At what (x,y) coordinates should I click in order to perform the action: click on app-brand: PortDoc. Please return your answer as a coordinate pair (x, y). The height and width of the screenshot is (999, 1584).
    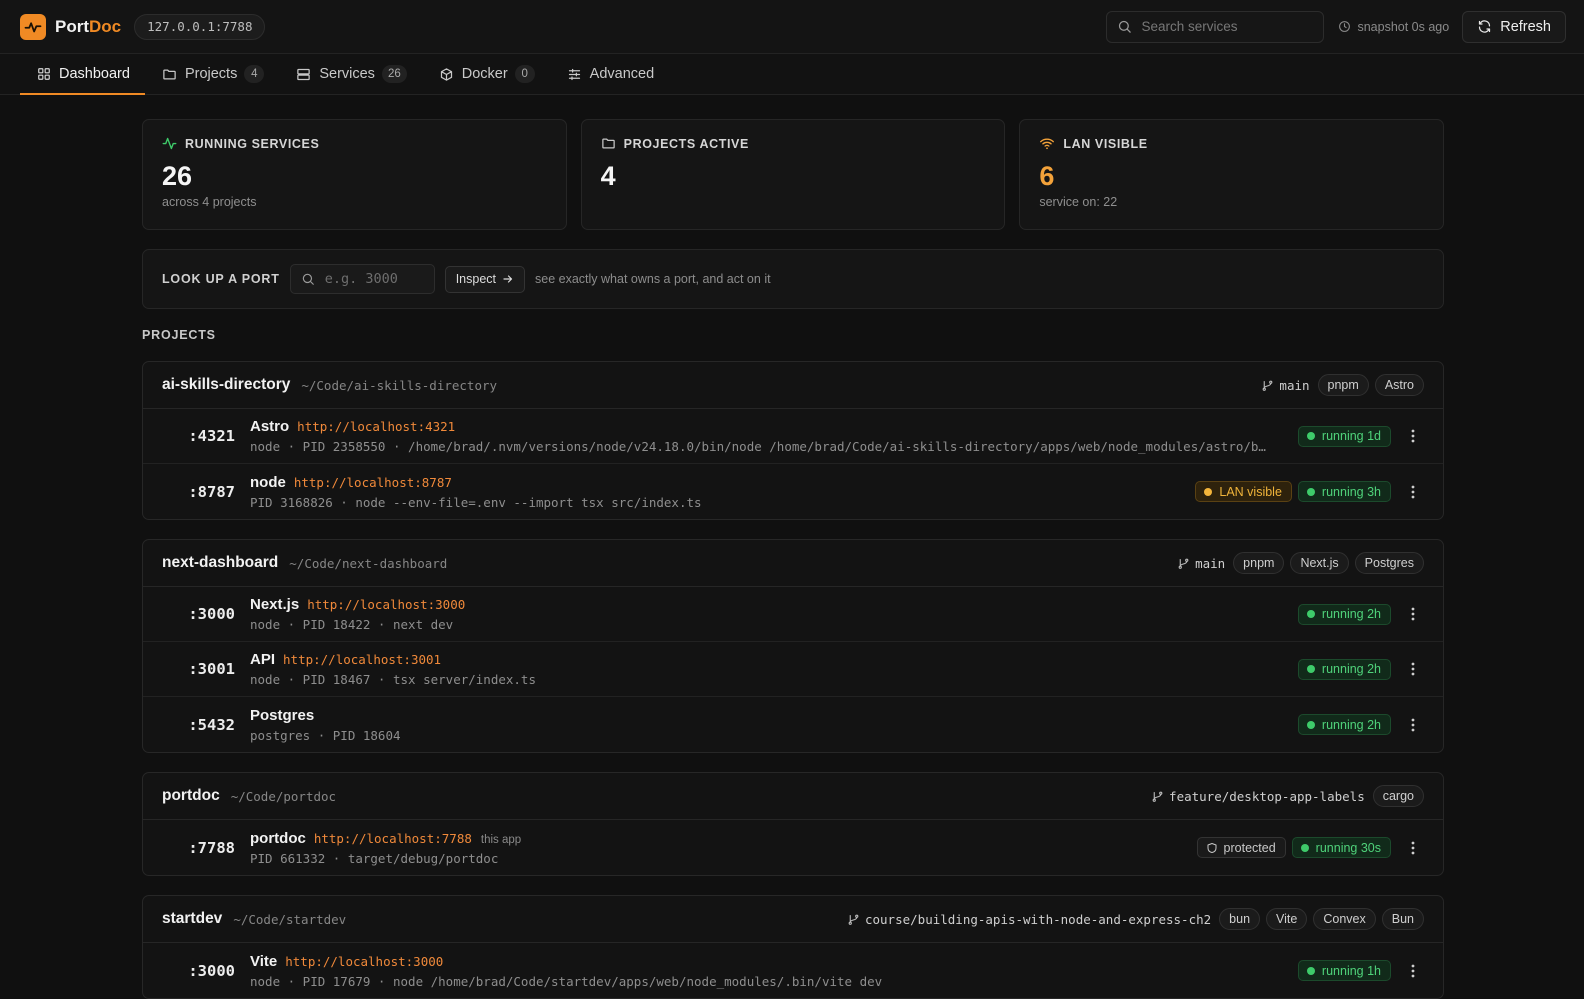
    Looking at the image, I should click on (88, 26).